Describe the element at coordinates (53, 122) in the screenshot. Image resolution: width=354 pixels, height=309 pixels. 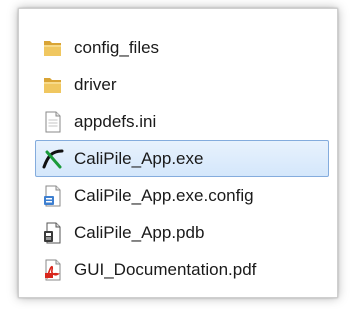
I see `ini-file-icon` at that location.